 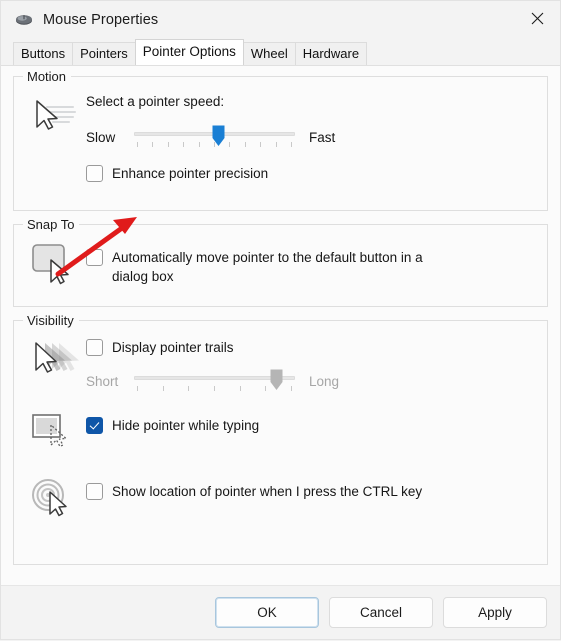 I want to click on snap-to-checkbox, so click(x=94, y=257).